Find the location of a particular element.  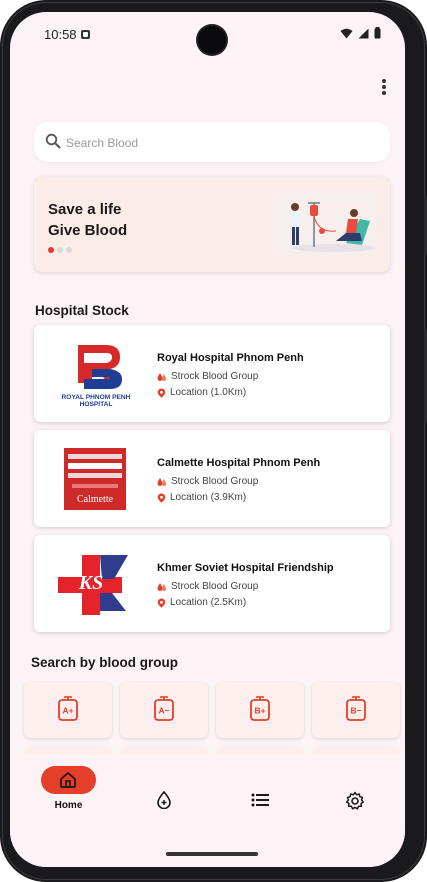

blood-bag-a-minus-icon: A− is located at coordinates (164, 708).